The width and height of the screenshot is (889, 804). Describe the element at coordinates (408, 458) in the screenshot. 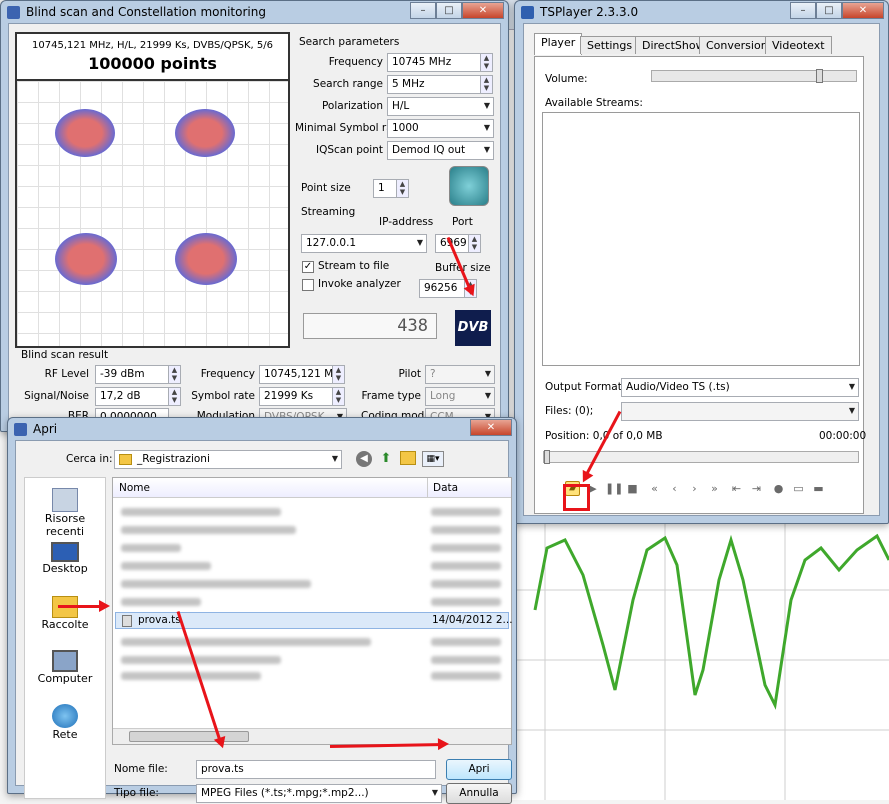

I see `new-folder-icon` at that location.